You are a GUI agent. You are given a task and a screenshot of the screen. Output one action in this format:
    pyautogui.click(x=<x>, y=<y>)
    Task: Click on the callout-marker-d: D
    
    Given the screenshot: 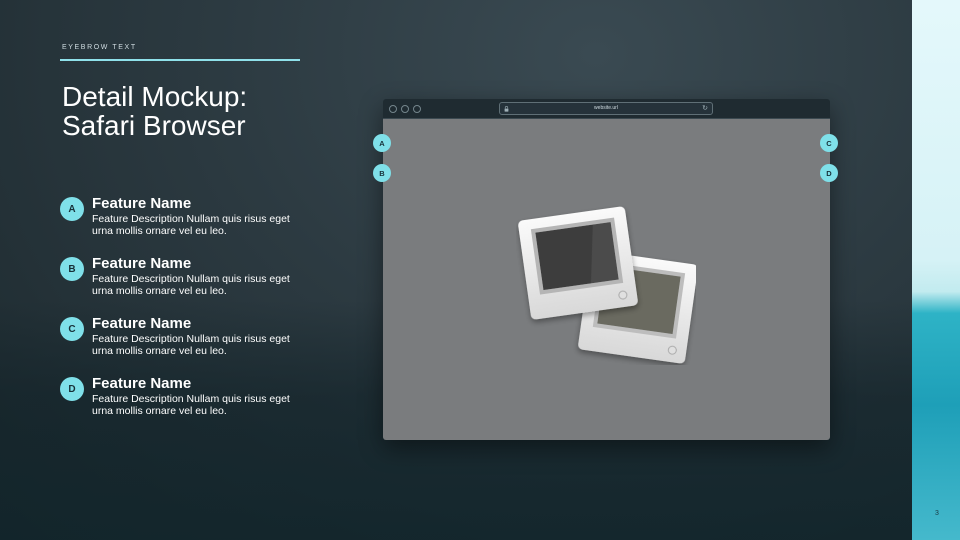 What is the action you would take?
    pyautogui.click(x=829, y=173)
    